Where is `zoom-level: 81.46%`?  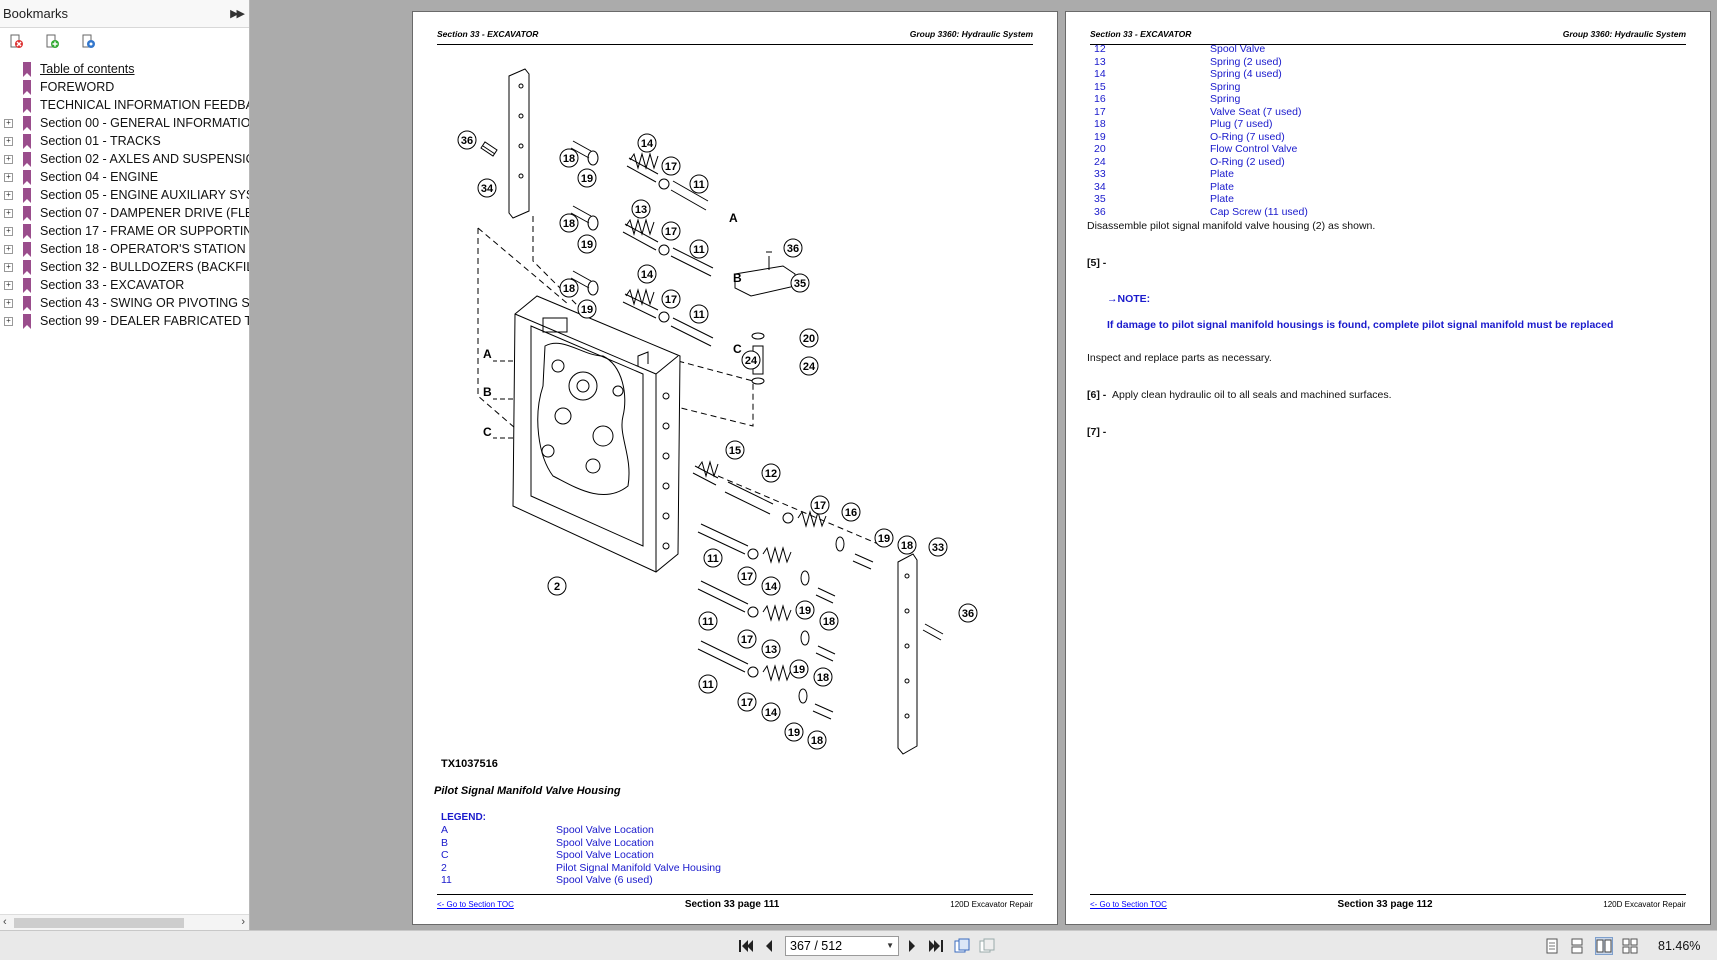 zoom-level: 81.46% is located at coordinates (1679, 946).